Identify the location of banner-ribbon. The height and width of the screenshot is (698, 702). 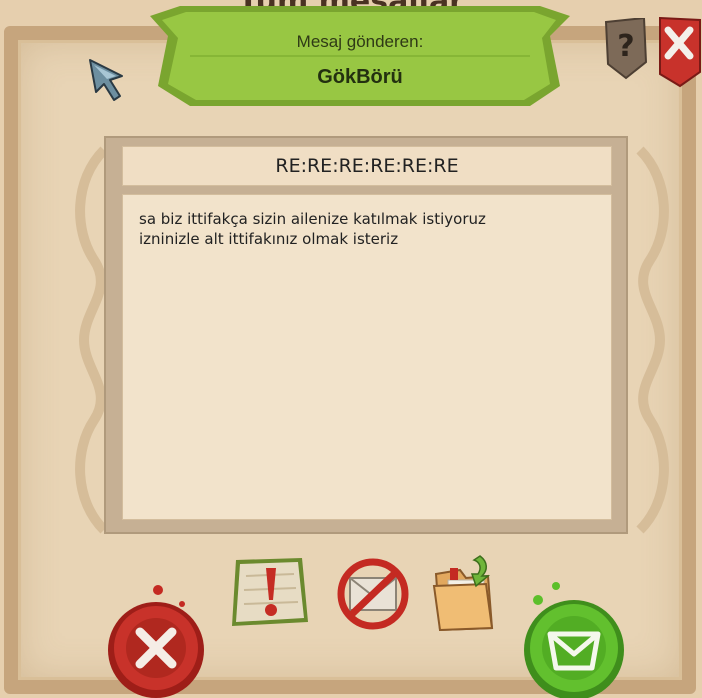
(360, 56).